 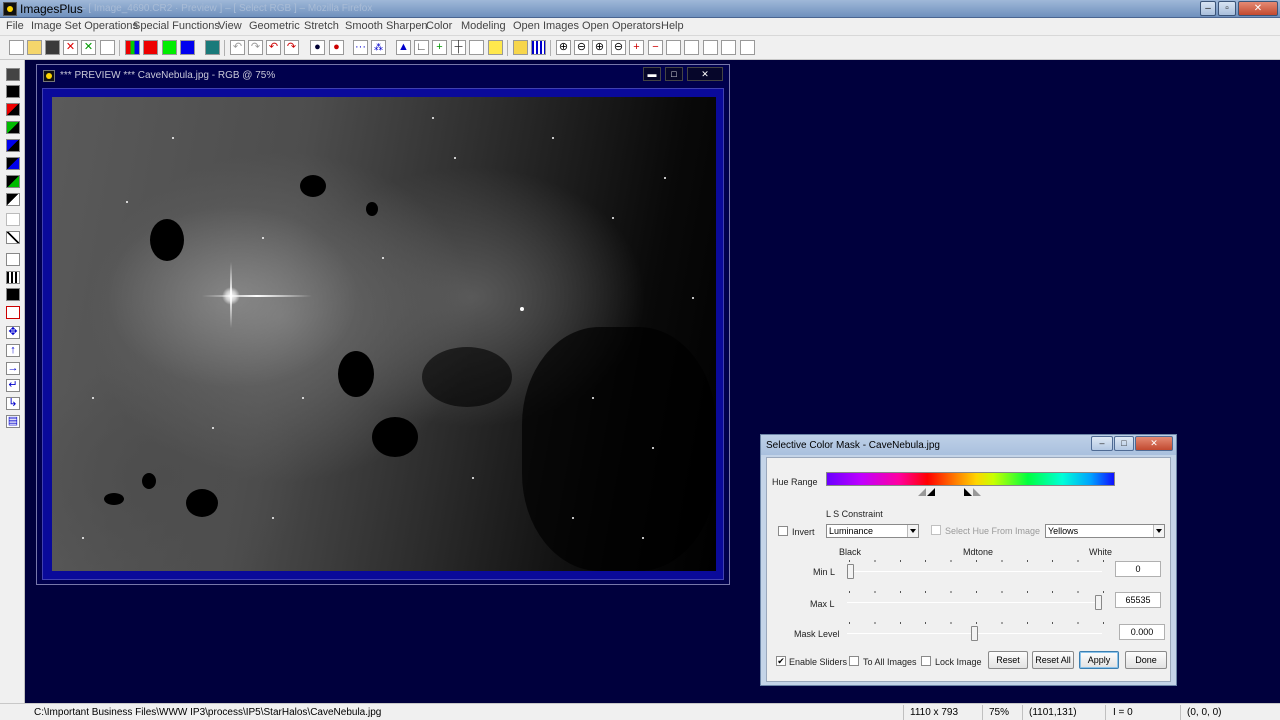 I want to click on reset-all-button: Reset All, so click(x=1053, y=660).